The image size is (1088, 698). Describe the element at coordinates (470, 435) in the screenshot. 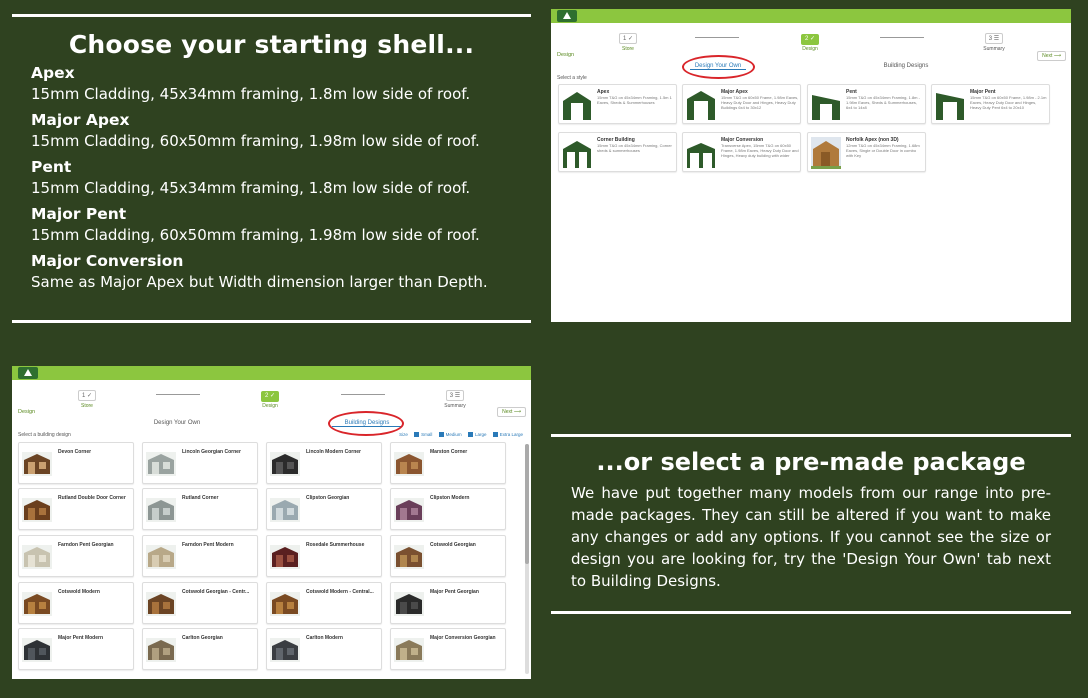

I see `checkbox-large` at that location.